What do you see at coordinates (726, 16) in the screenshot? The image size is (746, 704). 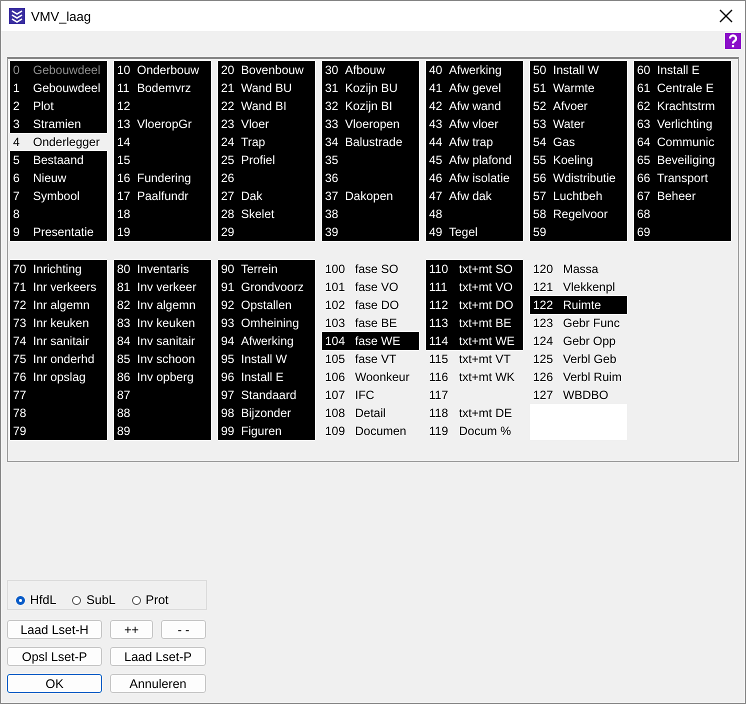 I see `close-icon` at bounding box center [726, 16].